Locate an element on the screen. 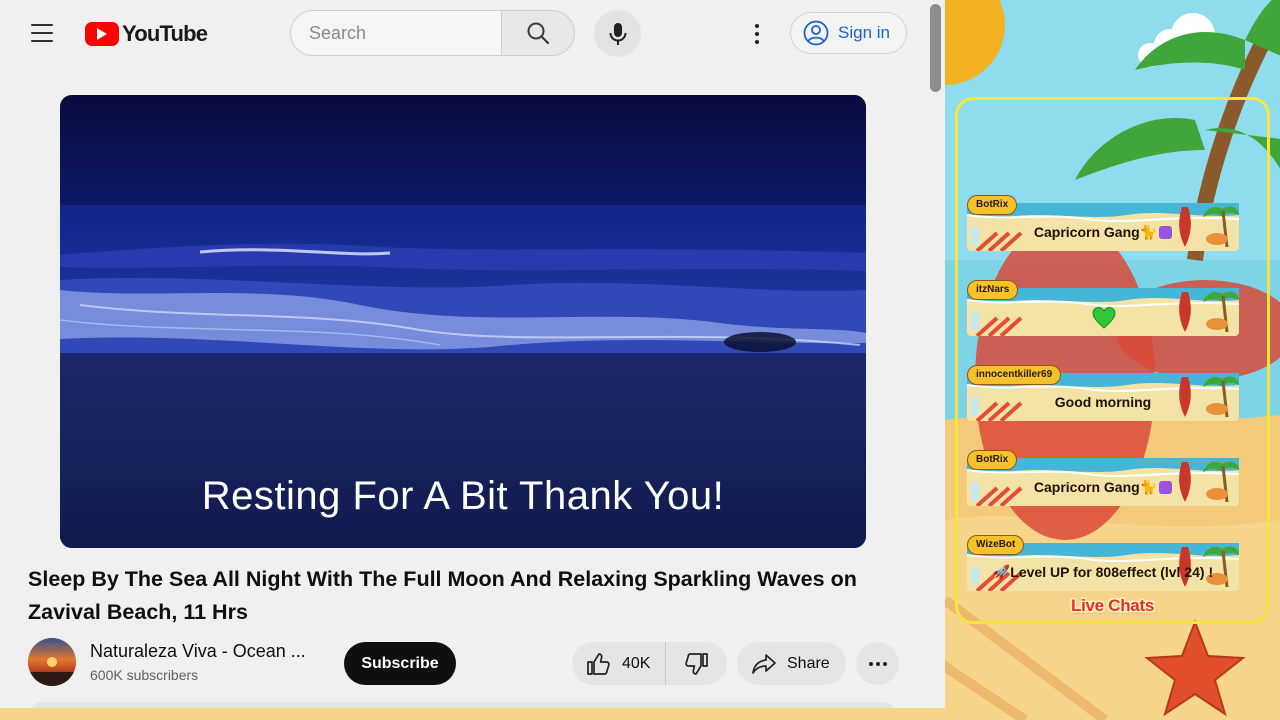  chat-message: innocentkiller69 Good morning is located at coordinates (1103, 396).